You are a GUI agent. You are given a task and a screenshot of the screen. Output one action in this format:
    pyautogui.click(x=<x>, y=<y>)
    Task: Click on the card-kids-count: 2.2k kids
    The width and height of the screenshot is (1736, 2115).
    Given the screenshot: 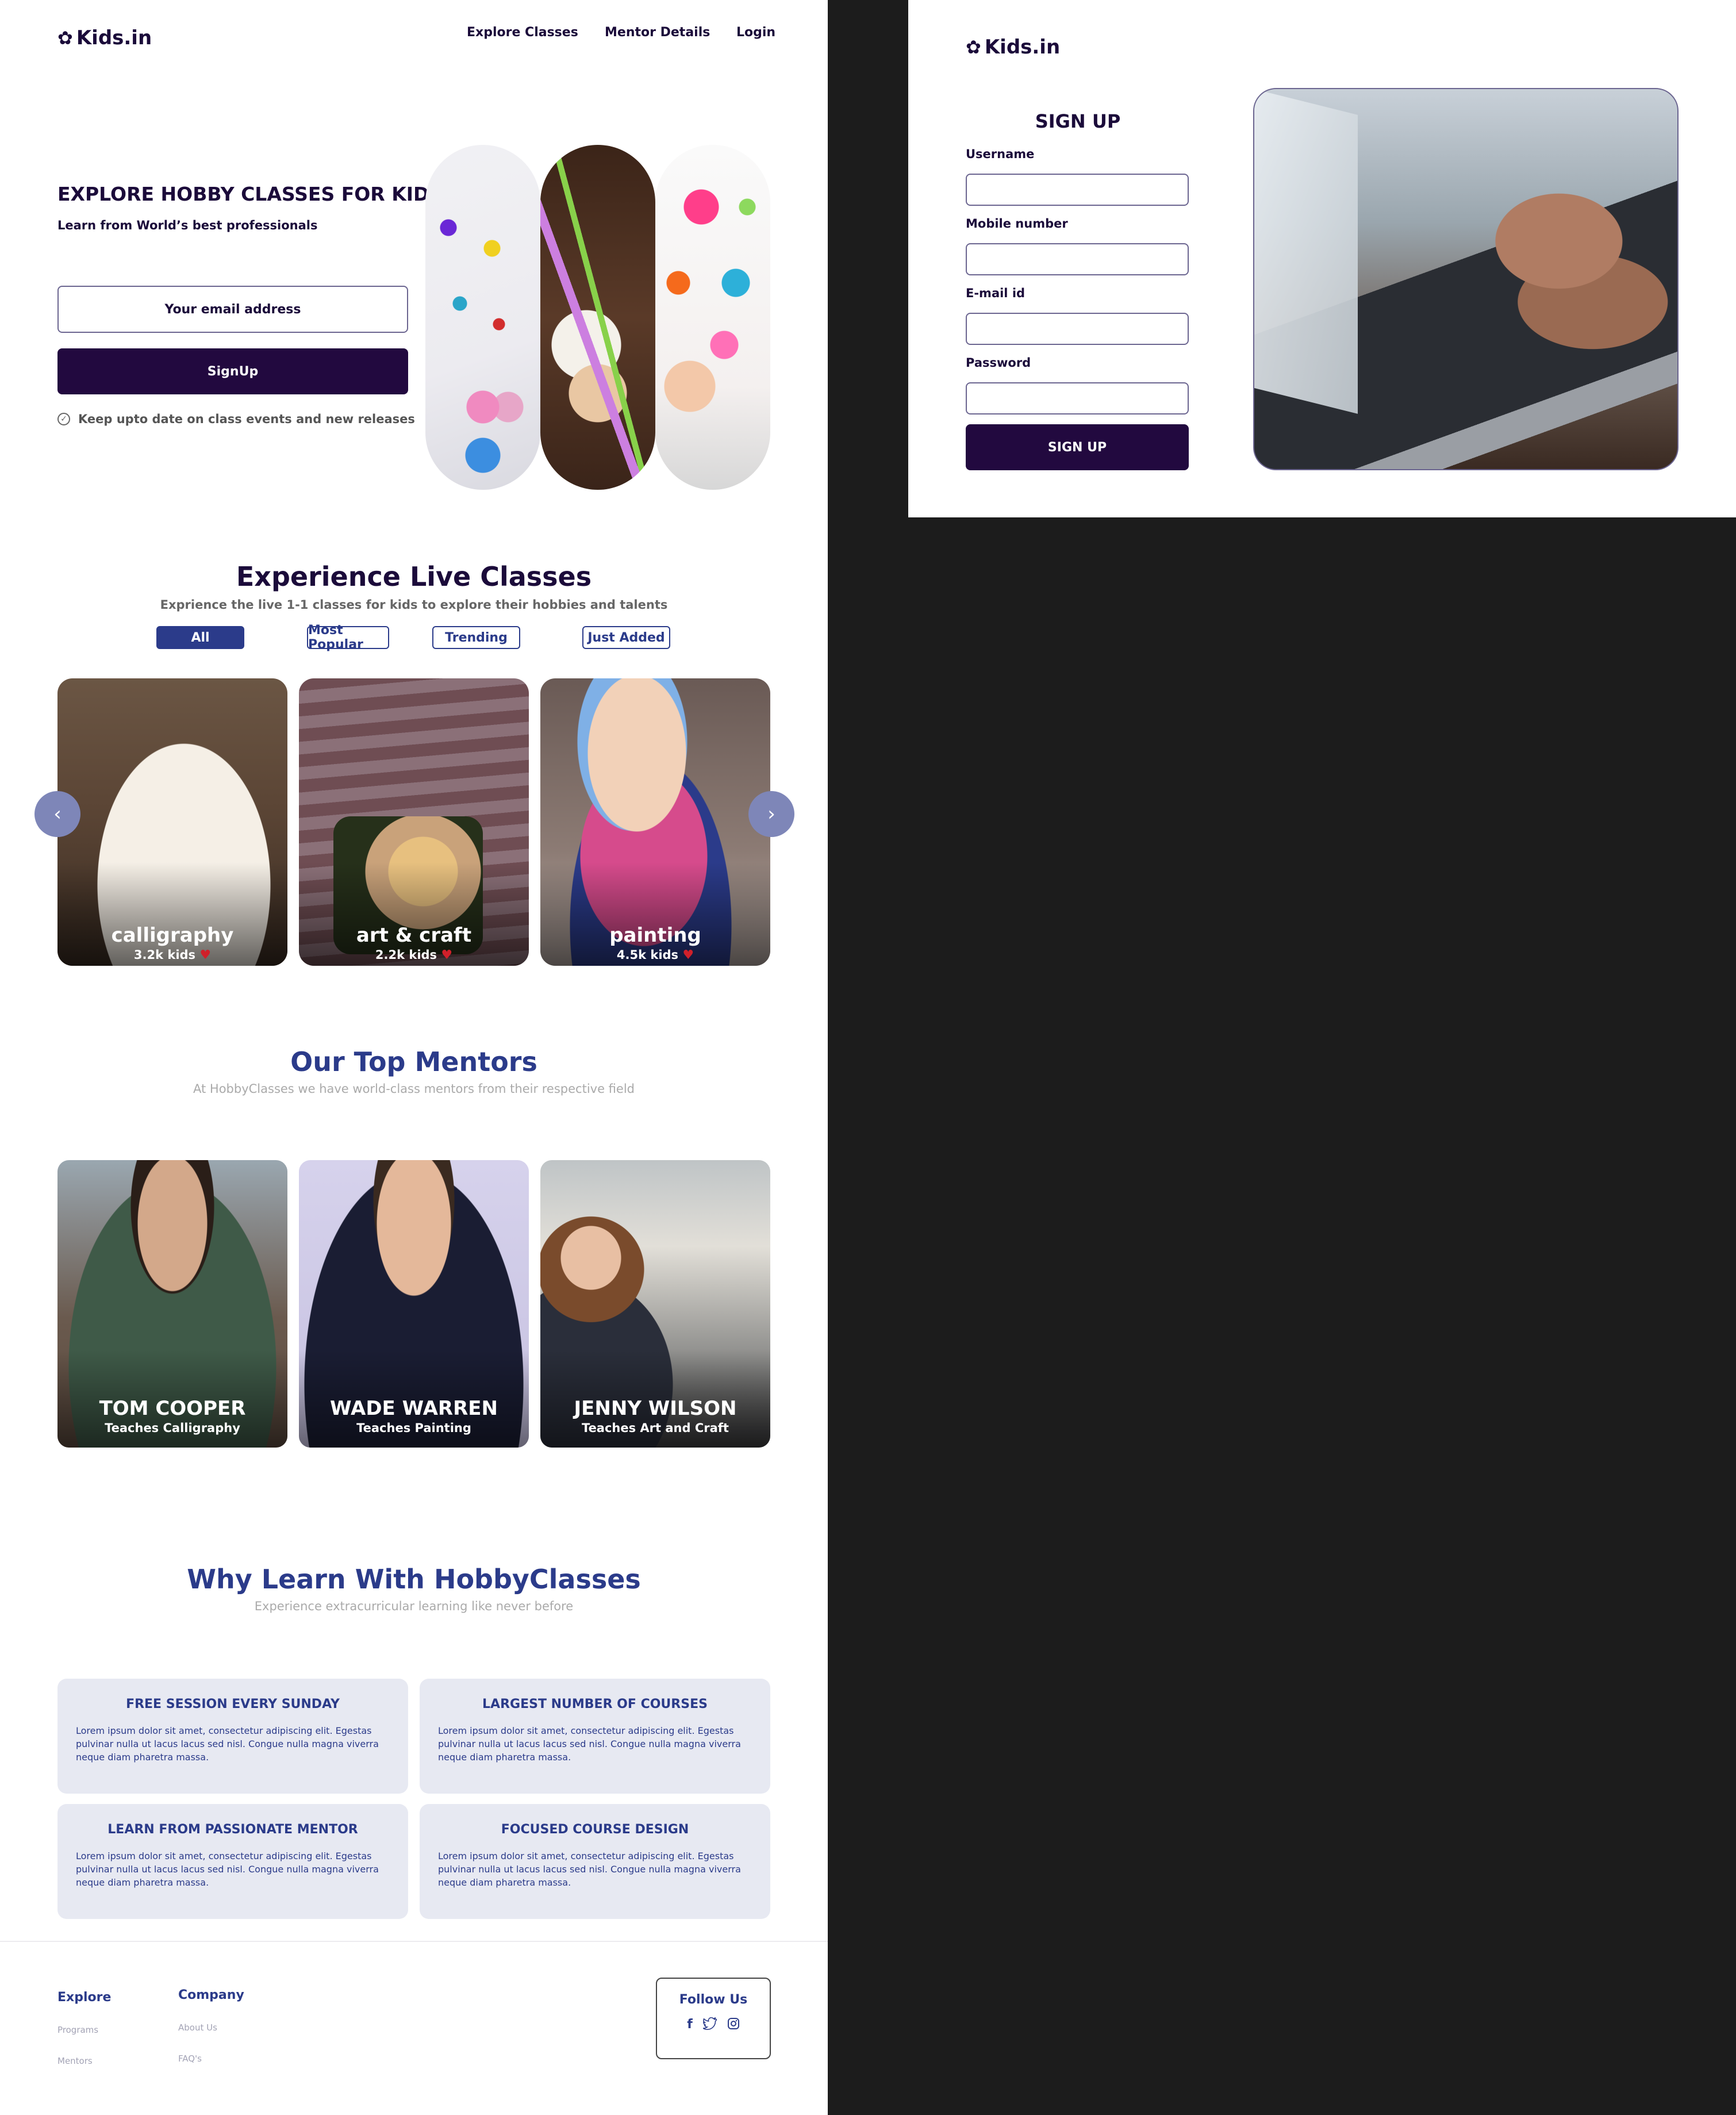 What is the action you would take?
    pyautogui.click(x=406, y=955)
    